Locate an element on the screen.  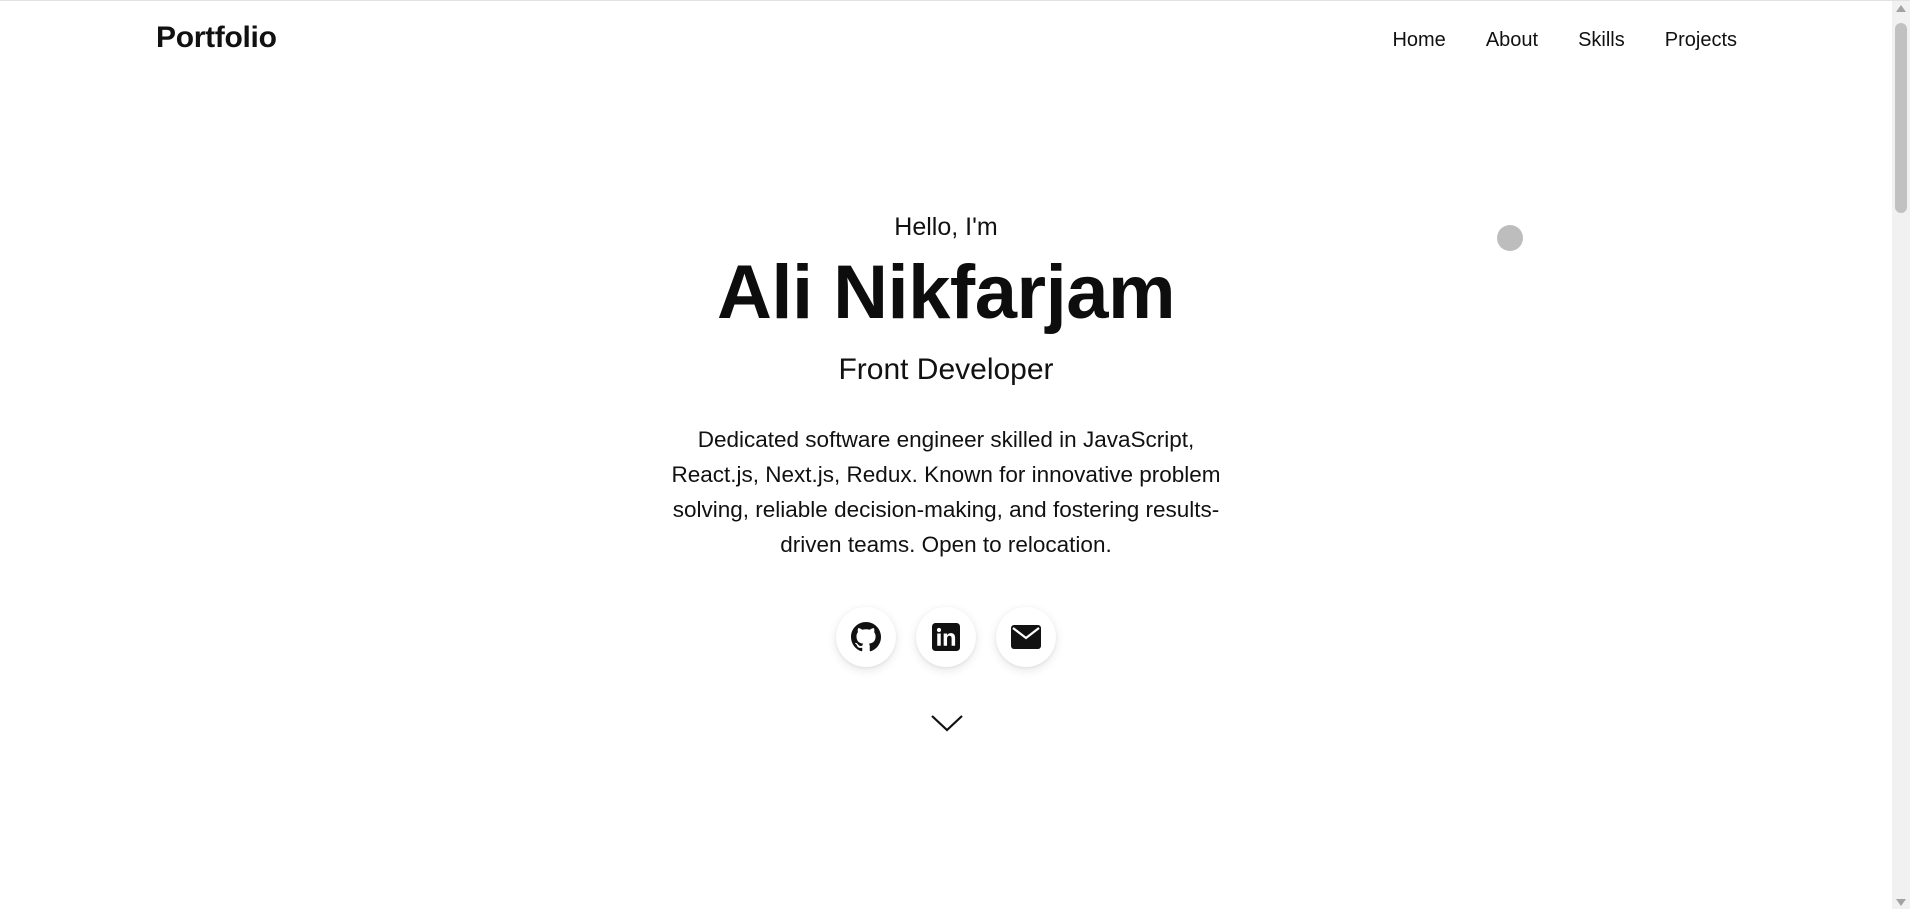
linkedin-icon is located at coordinates (946, 637).